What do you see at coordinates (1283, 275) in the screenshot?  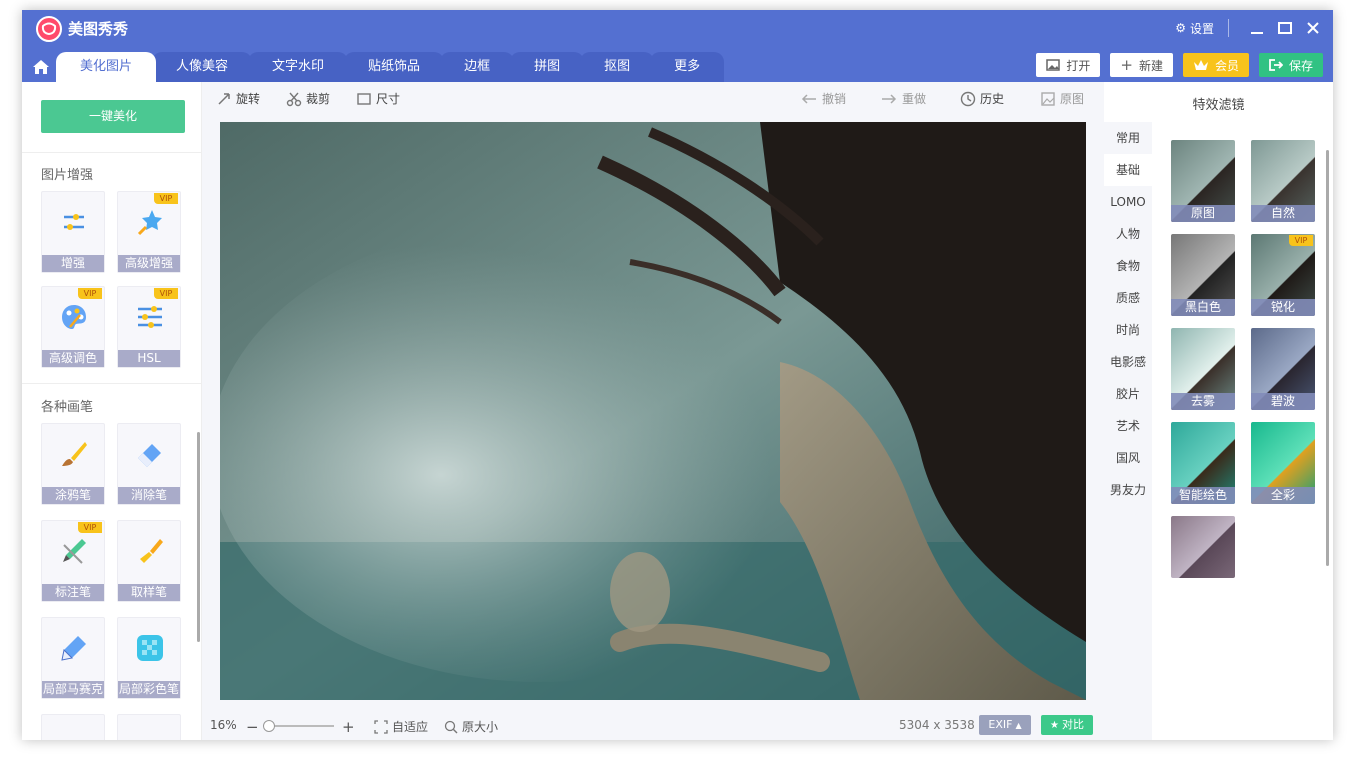 I see `filter-sharpen: VIP 锐化` at bounding box center [1283, 275].